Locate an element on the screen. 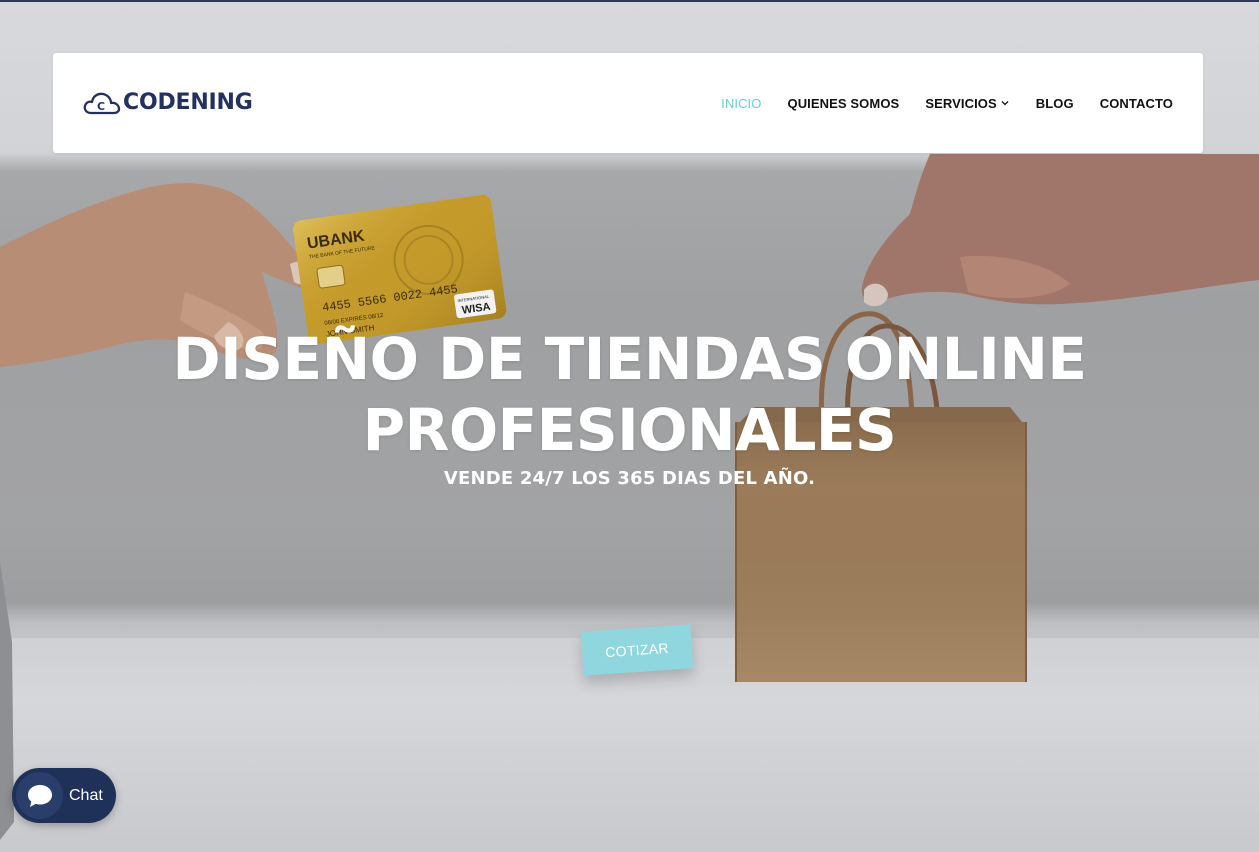 The image size is (1259, 852). nav-item-label: INICIO is located at coordinates (741, 103).